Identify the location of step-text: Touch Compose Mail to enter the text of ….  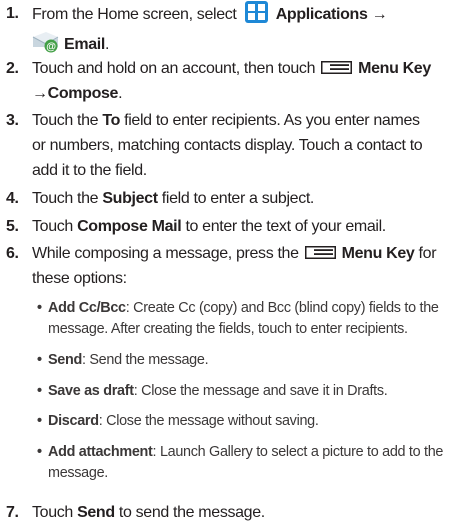
(249, 226).